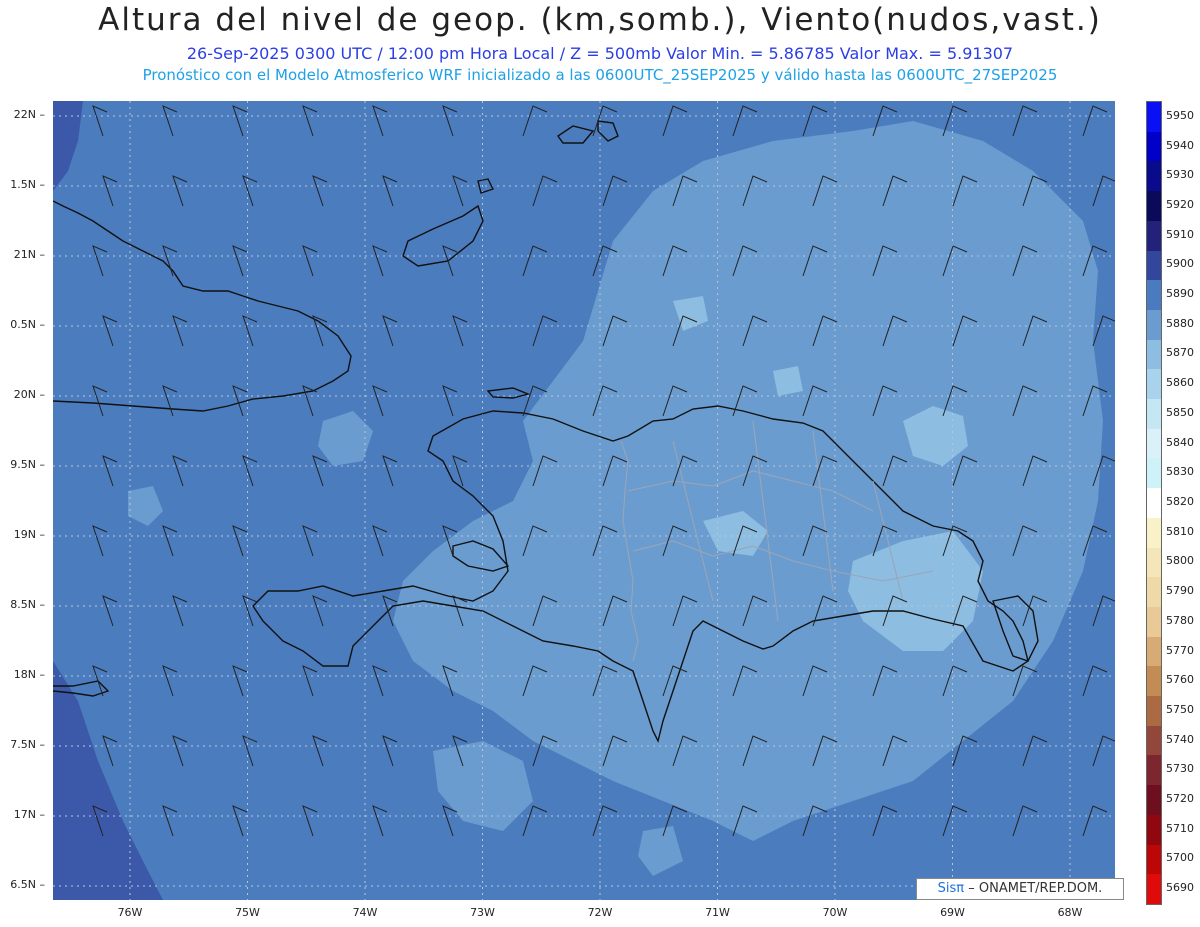  What do you see at coordinates (1180, 501) in the screenshot?
I see `color-bar-label: 5820` at bounding box center [1180, 501].